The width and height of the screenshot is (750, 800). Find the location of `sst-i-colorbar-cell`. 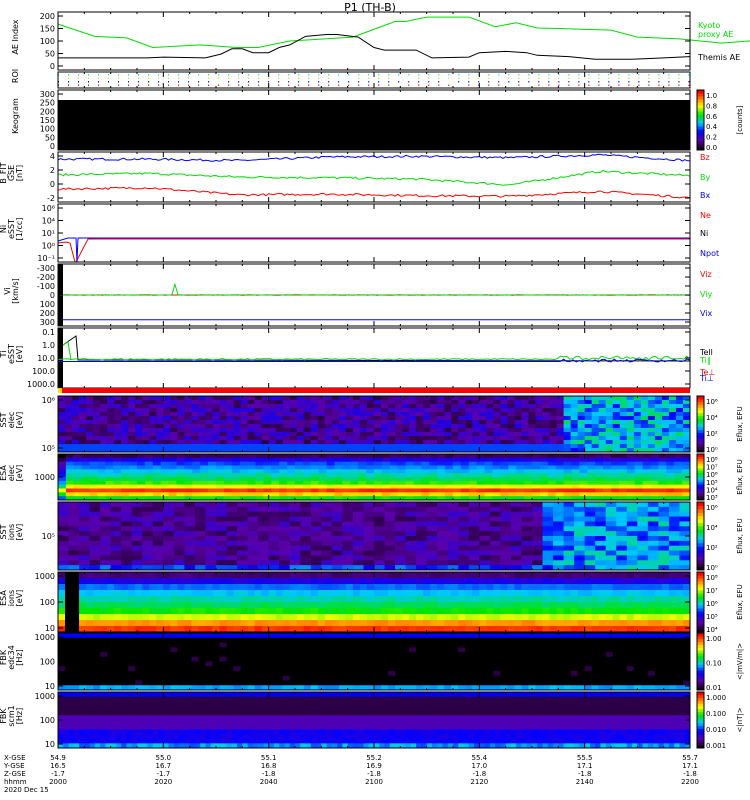

sst-i-colorbar-cell is located at coordinates (700, 534).